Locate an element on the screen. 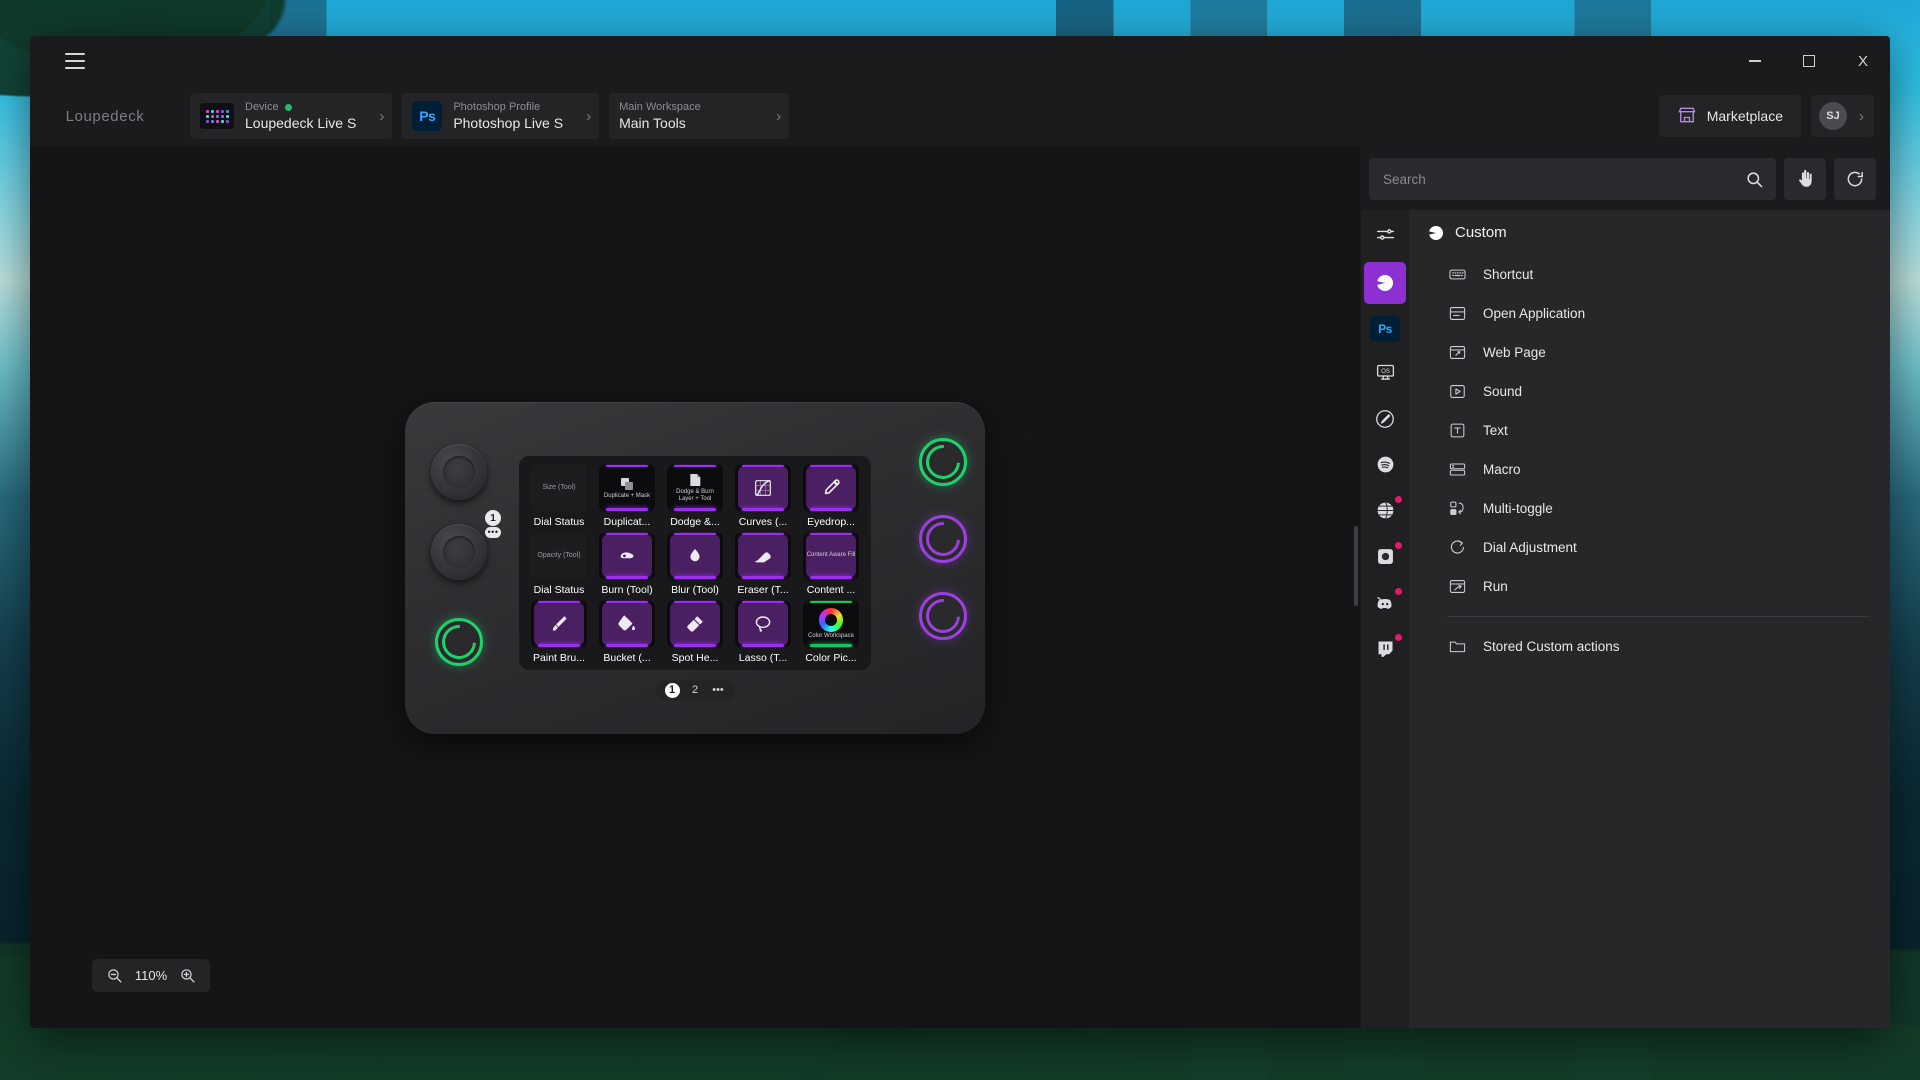  key-dodge-burn: Dodge & Burn Layer + Tool is located at coordinates (695, 487).